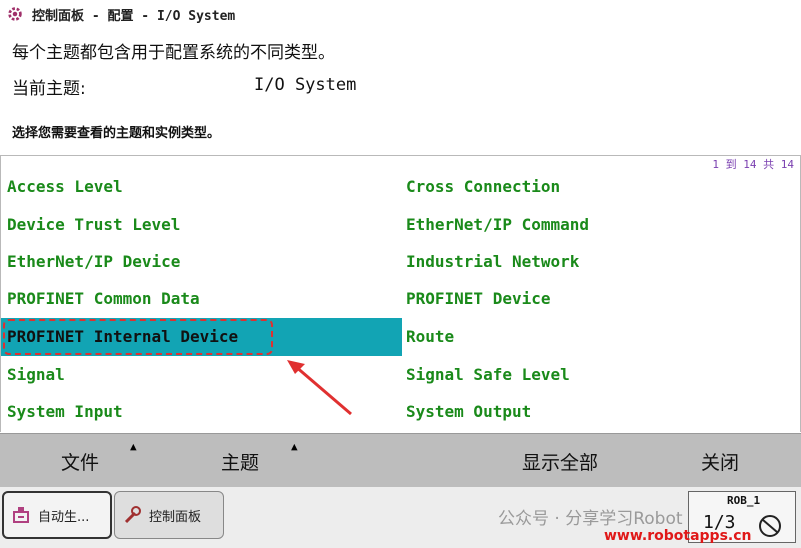 Image resolution: width=801 pixels, height=548 pixels. I want to click on show-all-label: 显示全部, so click(559, 462).